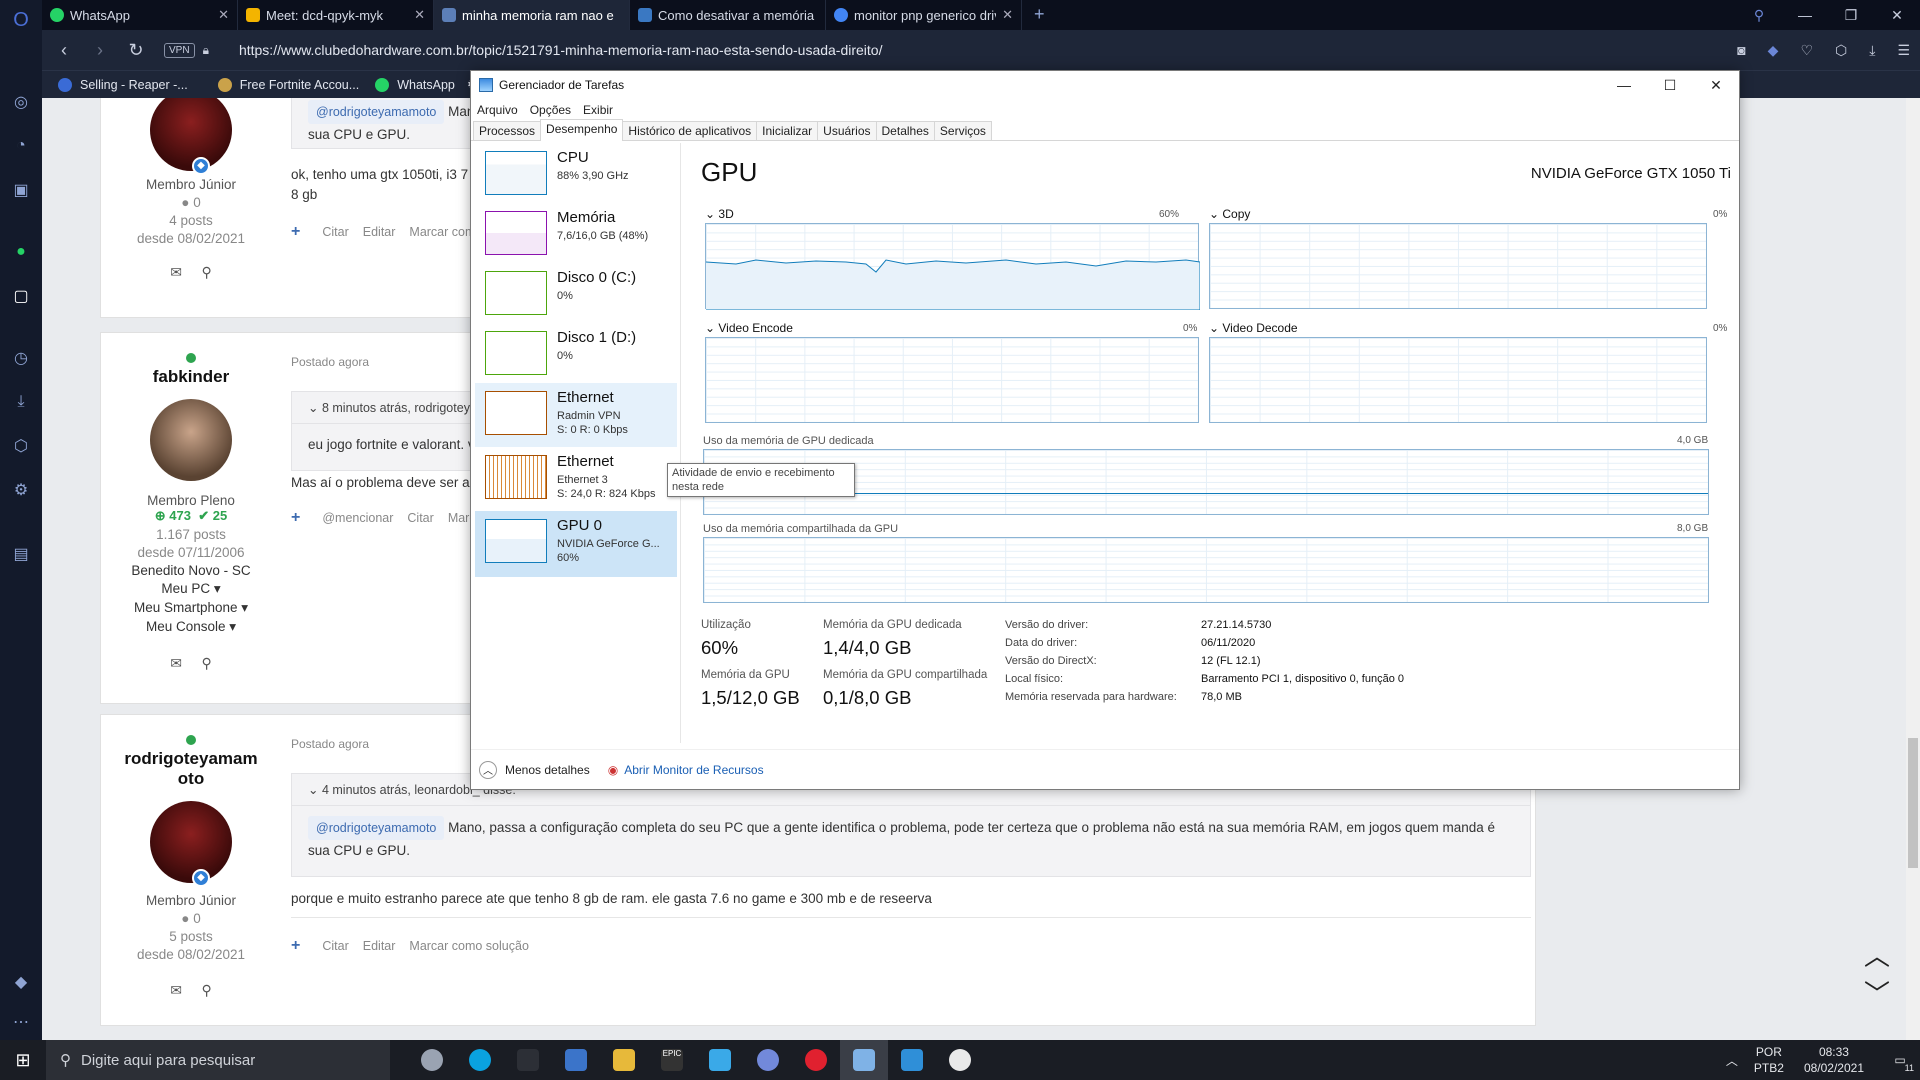 Image resolution: width=1920 pixels, height=1080 pixels. What do you see at coordinates (21, 554) in the screenshot?
I see `extension-icon: ▤` at bounding box center [21, 554].